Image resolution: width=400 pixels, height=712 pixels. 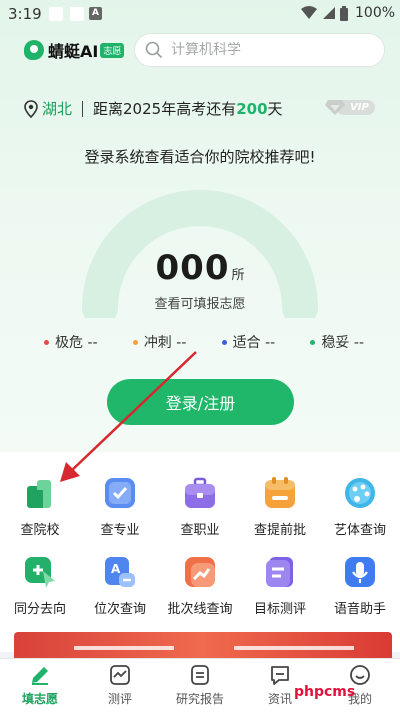 I want to click on wifi-icon, so click(x=309, y=12).